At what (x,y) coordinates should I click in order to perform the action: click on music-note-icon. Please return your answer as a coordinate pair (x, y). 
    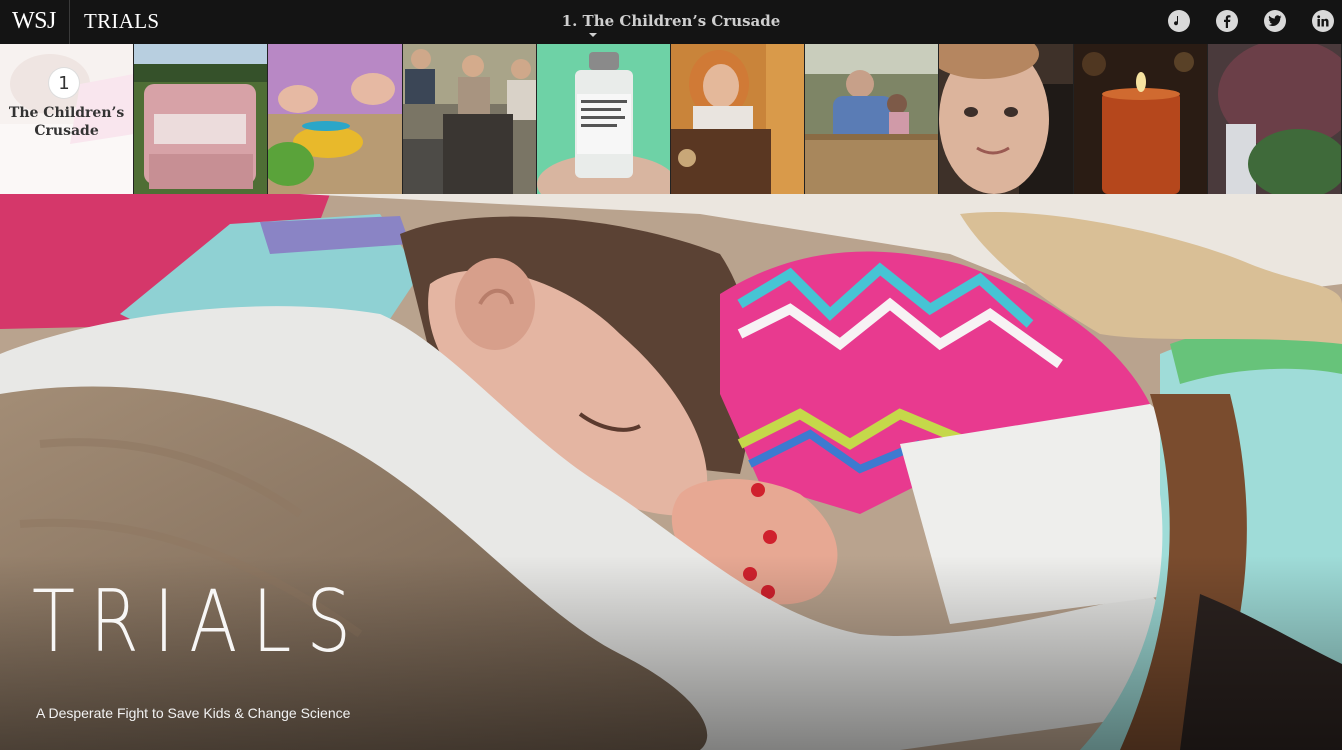
    Looking at the image, I should click on (1179, 21).